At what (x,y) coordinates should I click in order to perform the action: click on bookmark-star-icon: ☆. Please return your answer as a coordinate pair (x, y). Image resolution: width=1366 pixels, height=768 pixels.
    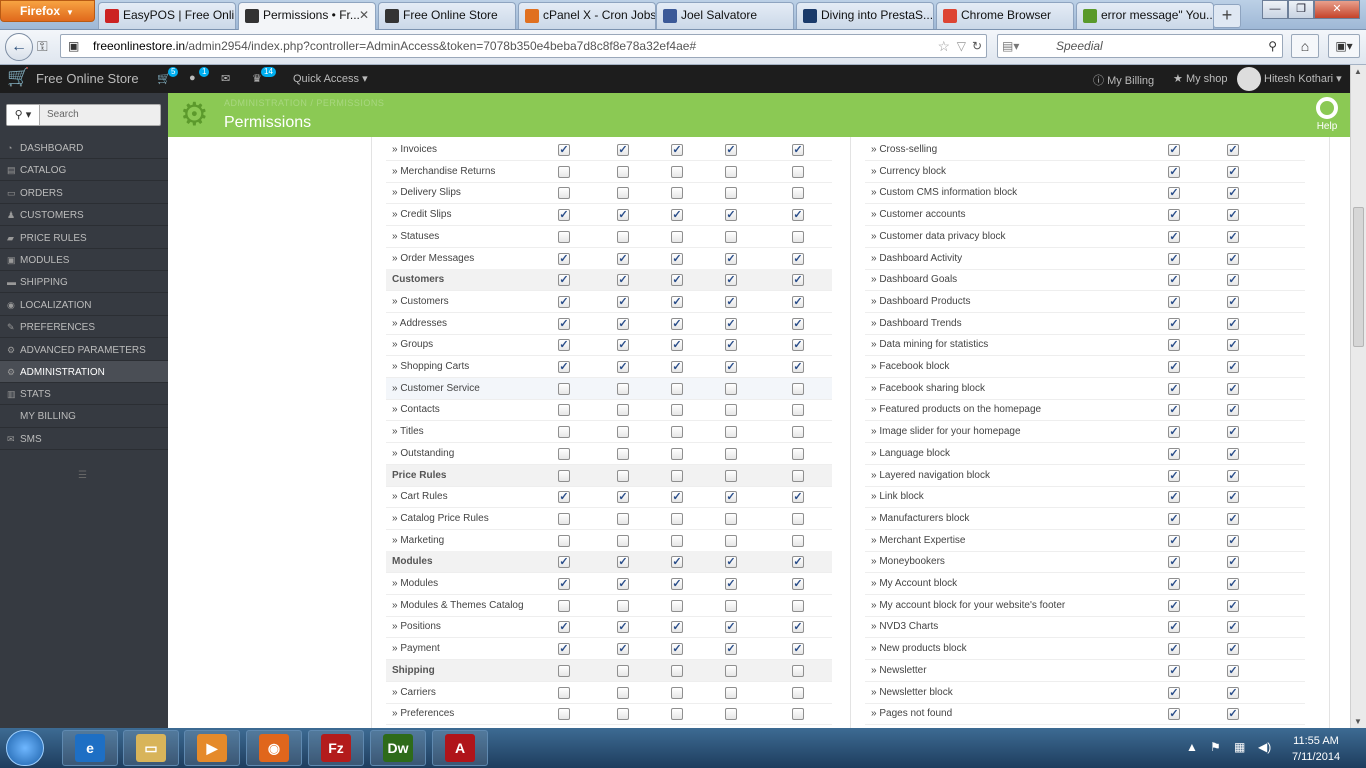
    Looking at the image, I should click on (943, 46).